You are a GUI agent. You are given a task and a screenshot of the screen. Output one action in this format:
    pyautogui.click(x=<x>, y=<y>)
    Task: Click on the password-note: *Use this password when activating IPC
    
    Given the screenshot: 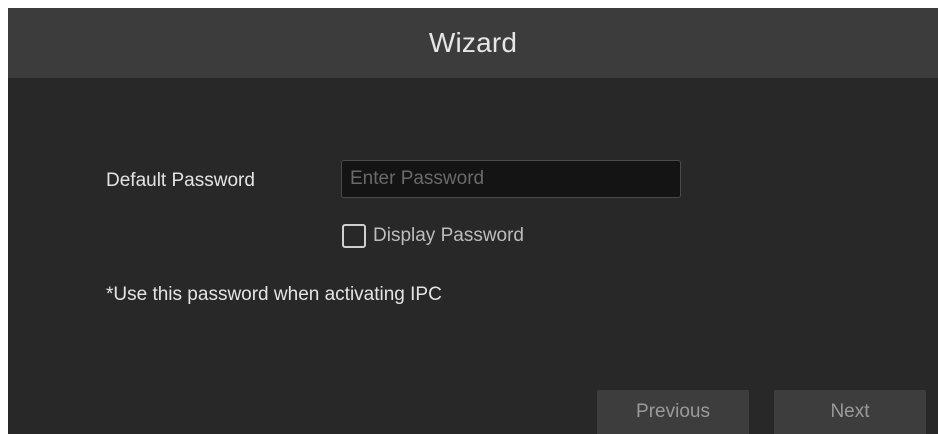 What is the action you would take?
    pyautogui.click(x=274, y=294)
    